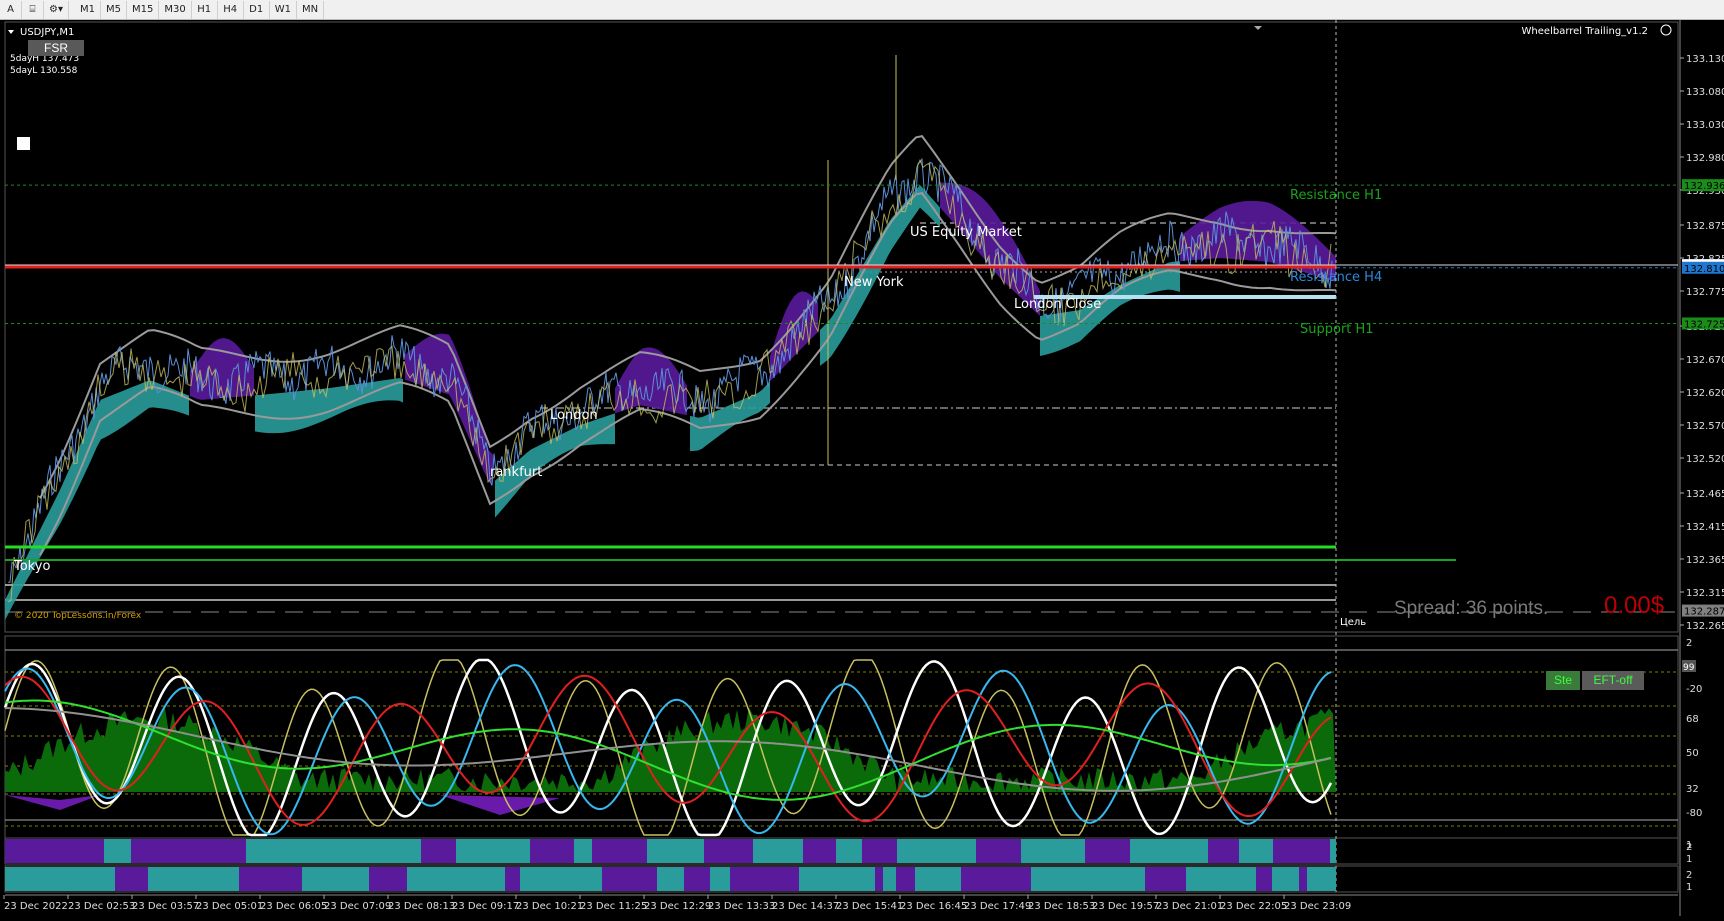  What do you see at coordinates (1634, 605) in the screenshot?
I see `profit-label: 0.00$` at bounding box center [1634, 605].